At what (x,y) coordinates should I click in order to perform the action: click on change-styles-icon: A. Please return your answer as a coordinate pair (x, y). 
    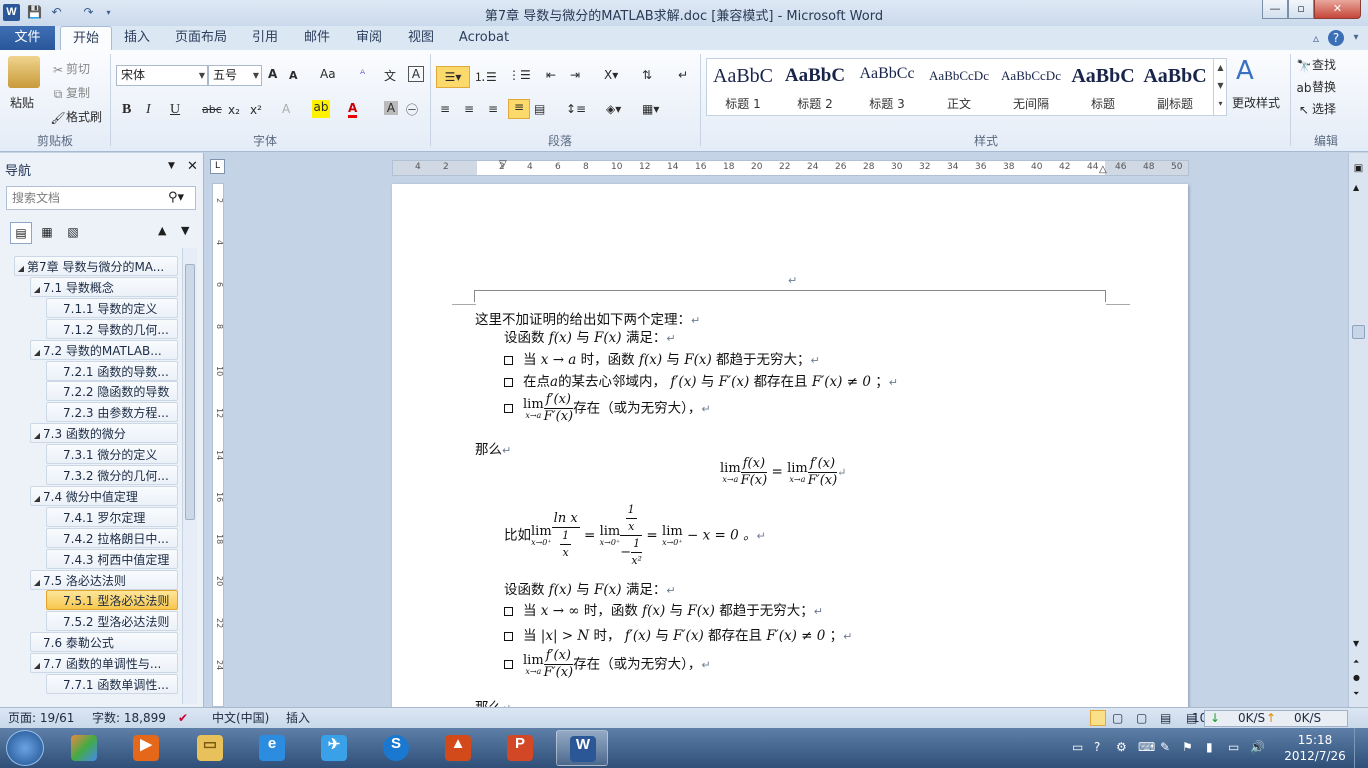
    Looking at the image, I should click on (1245, 71).